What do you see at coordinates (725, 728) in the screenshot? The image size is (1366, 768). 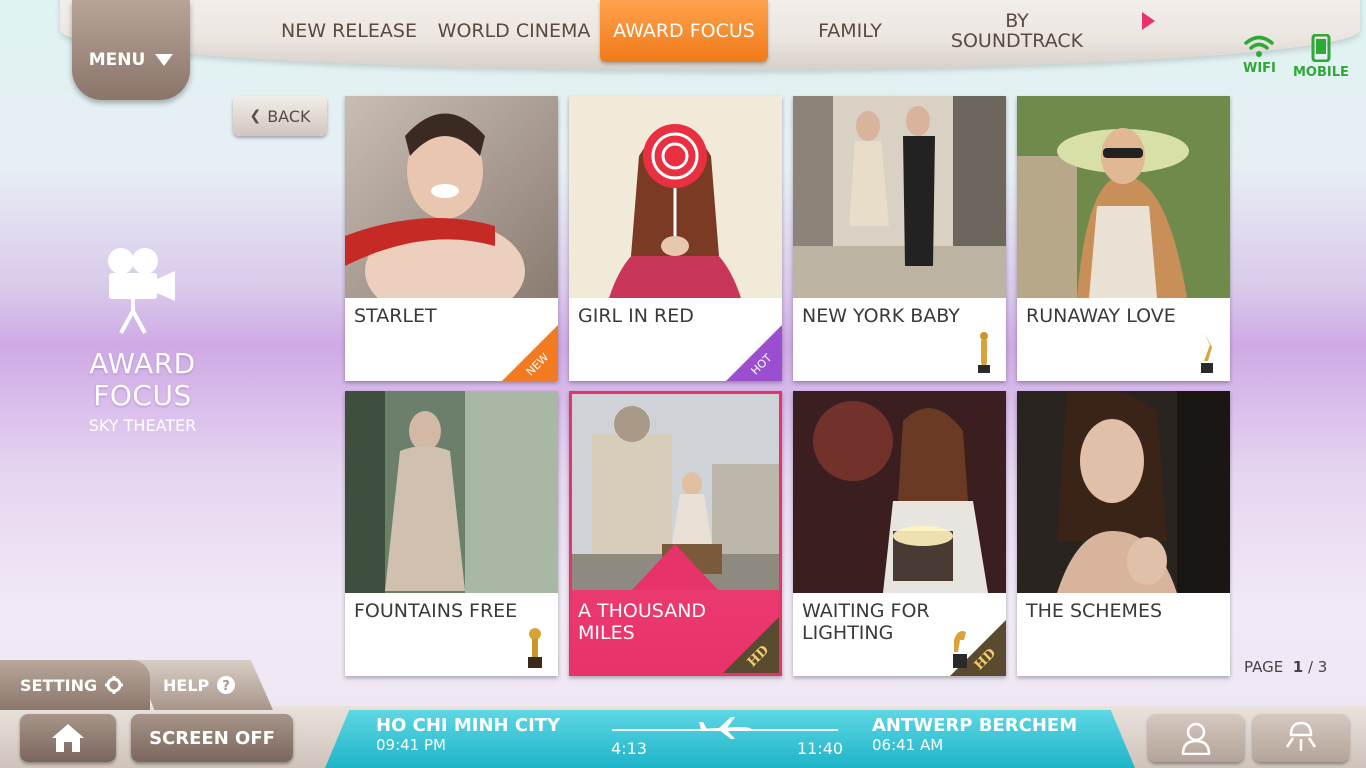 I see `airplane-icon` at bounding box center [725, 728].